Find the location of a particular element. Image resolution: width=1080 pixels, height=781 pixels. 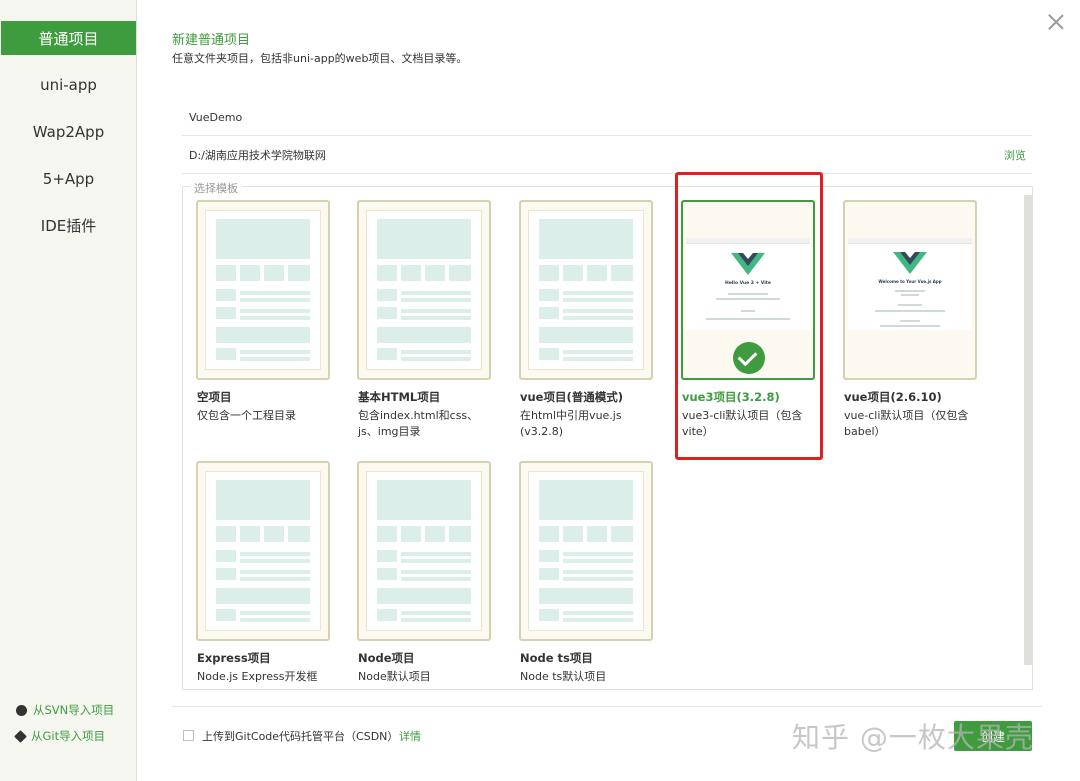

template-card-express: Express项目 Node.js Express开发框架默认项目 is located at coordinates (263, 573).